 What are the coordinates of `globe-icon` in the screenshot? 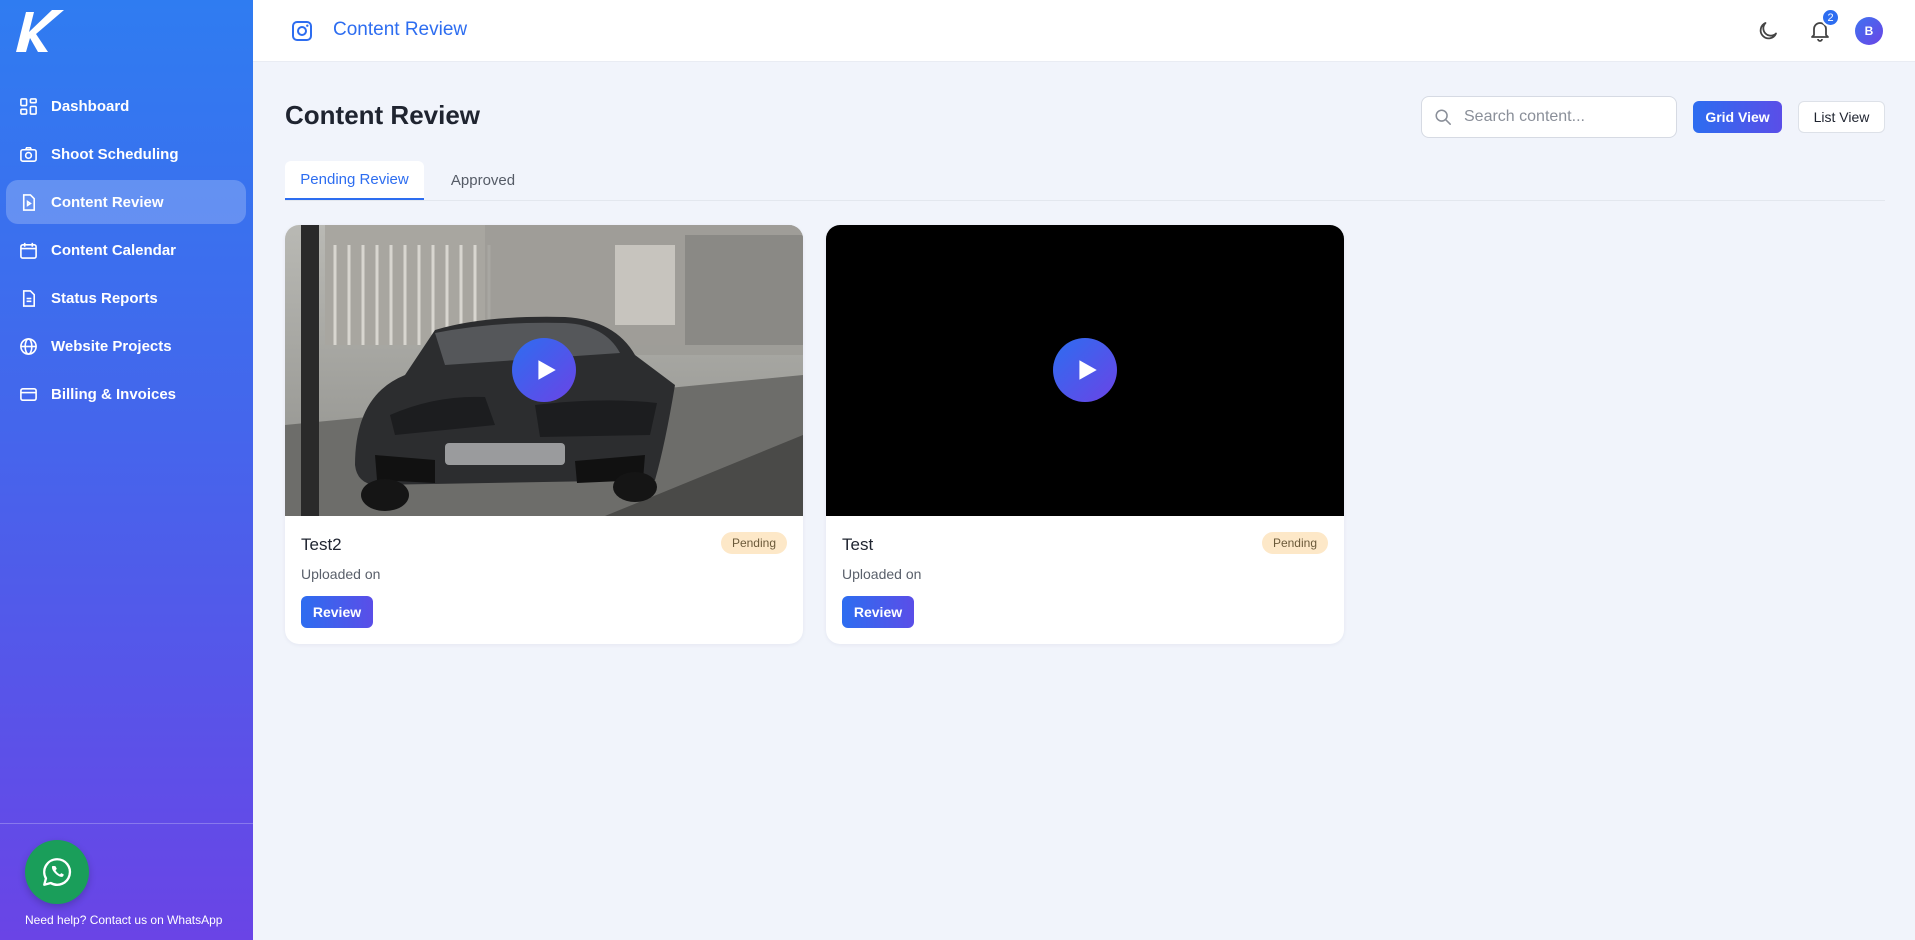 It's located at (28, 346).